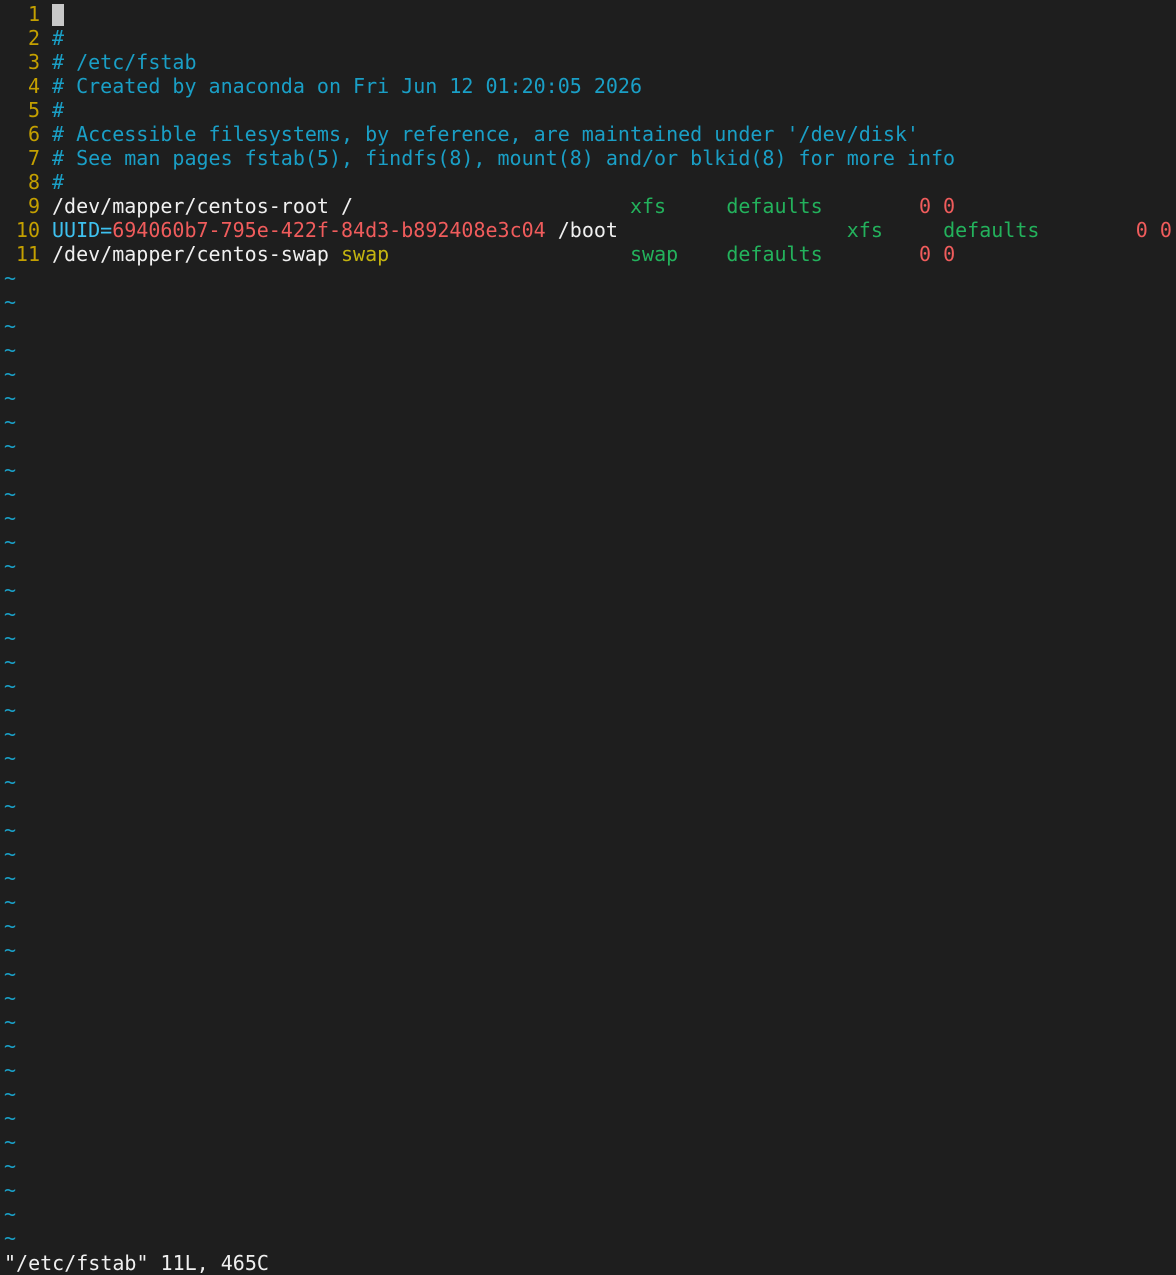  What do you see at coordinates (58, 14) in the screenshot?
I see `text-cursor` at bounding box center [58, 14].